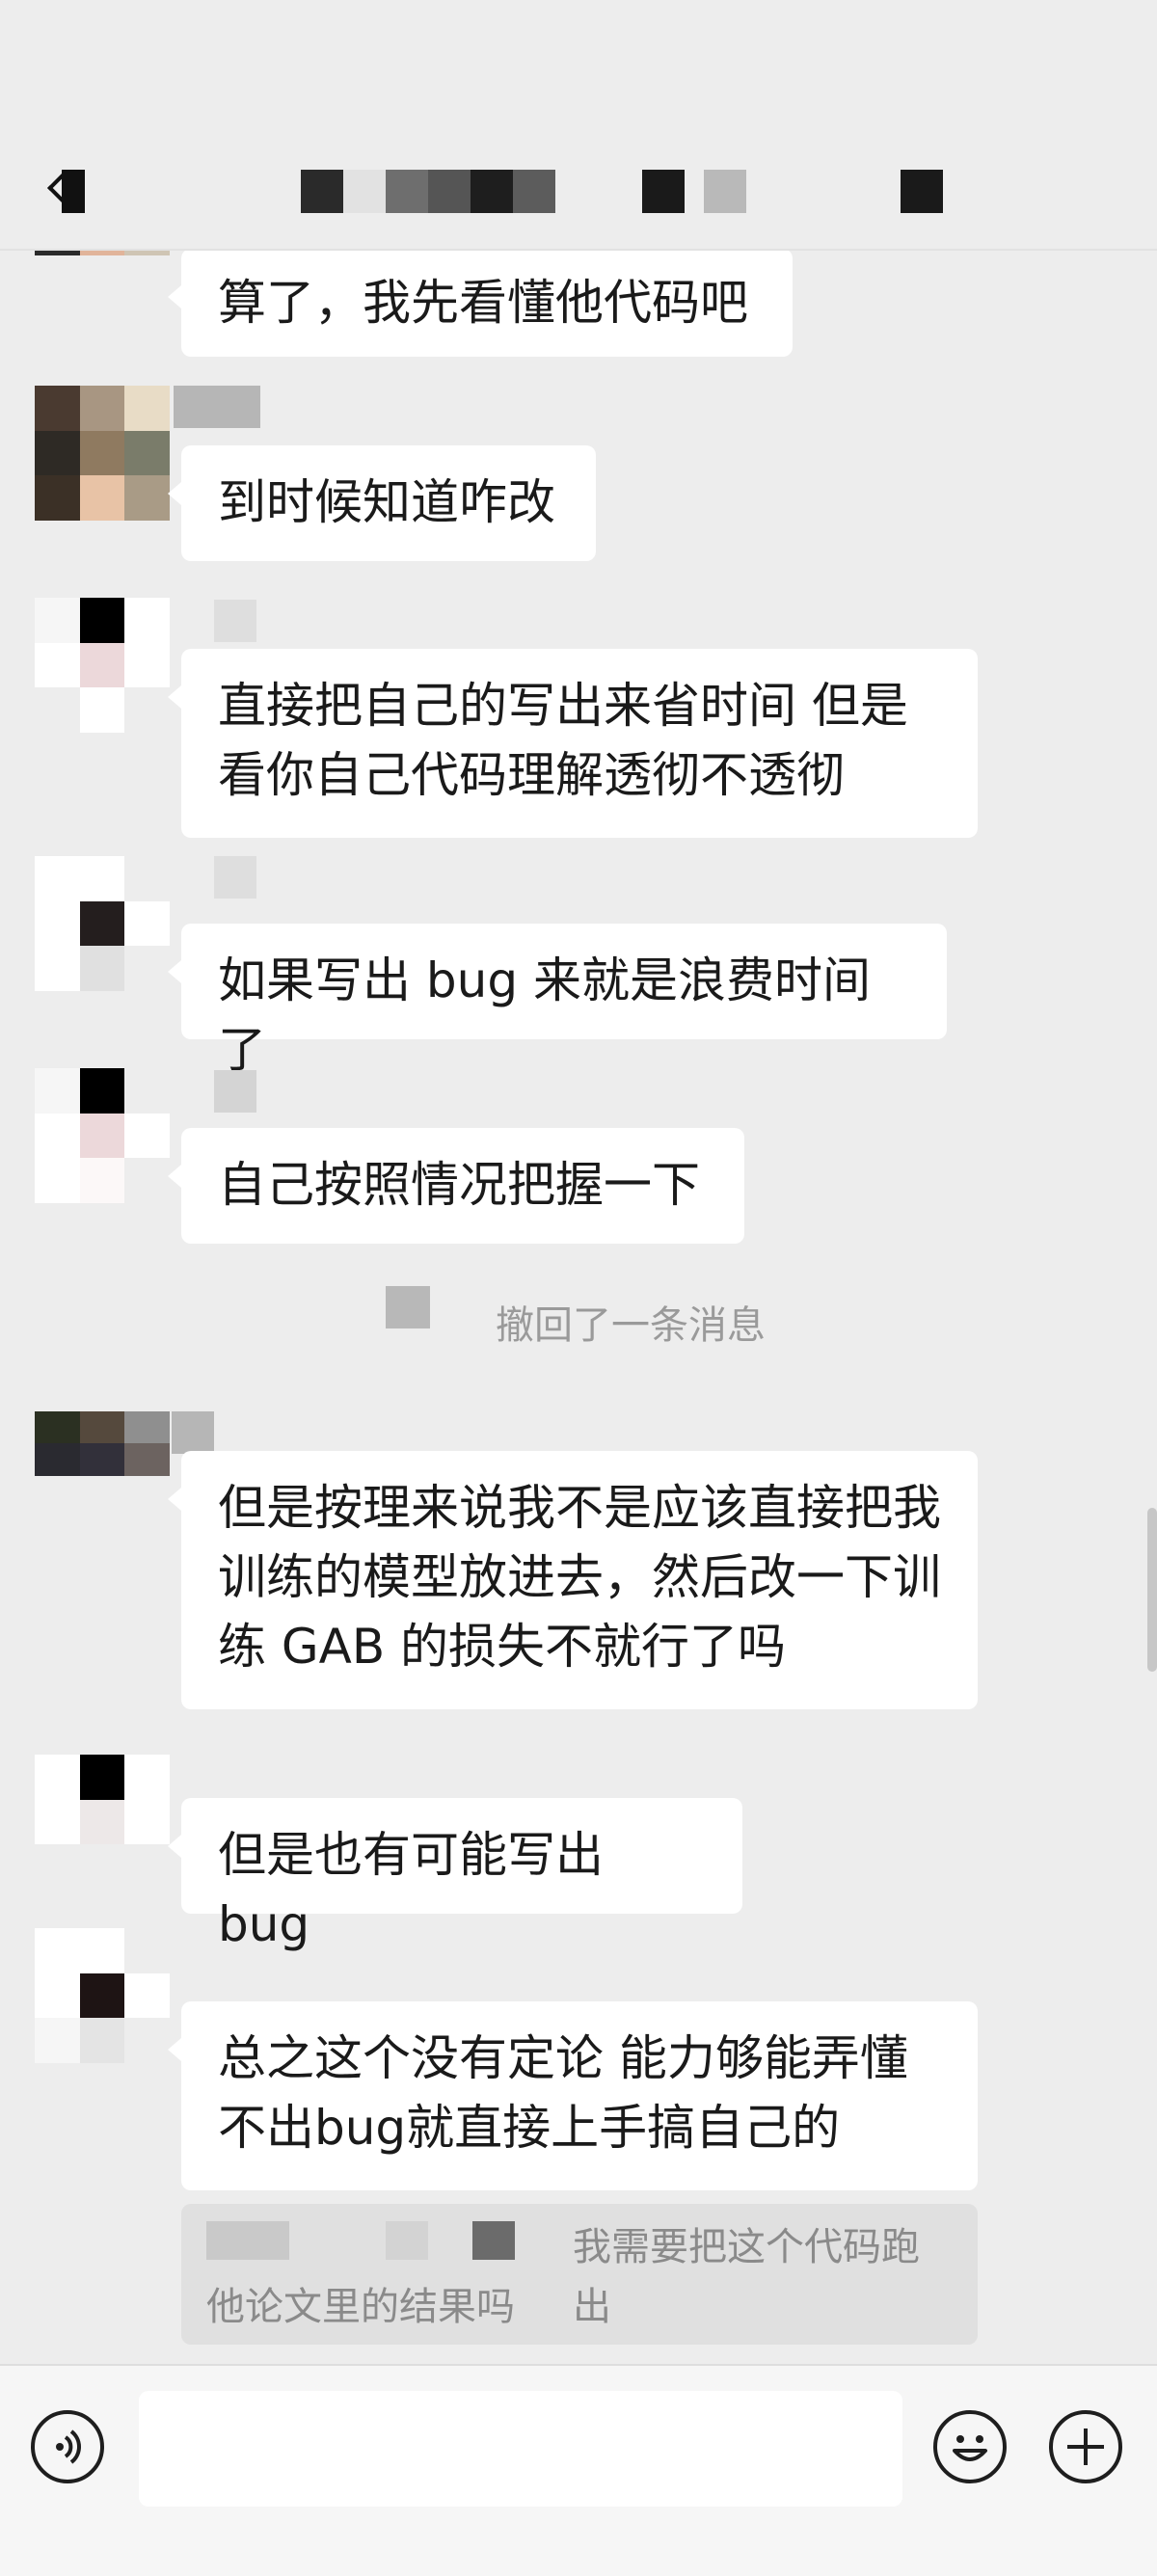 The width and height of the screenshot is (1157, 2576). What do you see at coordinates (1152, 1590) in the screenshot?
I see `scrollbar` at bounding box center [1152, 1590].